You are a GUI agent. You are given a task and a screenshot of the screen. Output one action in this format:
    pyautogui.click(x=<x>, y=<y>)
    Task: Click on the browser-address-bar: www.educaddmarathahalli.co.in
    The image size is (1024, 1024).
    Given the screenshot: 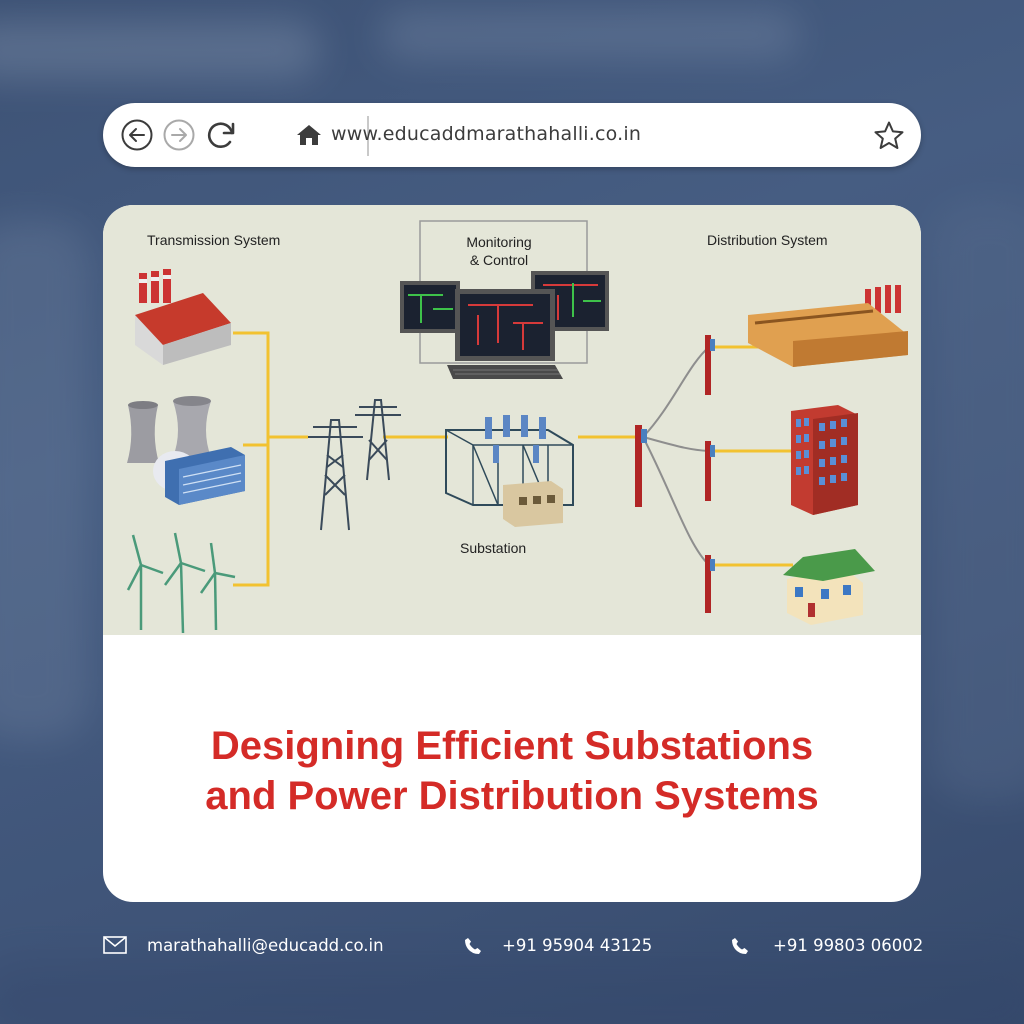 What is the action you would take?
    pyautogui.click(x=512, y=135)
    